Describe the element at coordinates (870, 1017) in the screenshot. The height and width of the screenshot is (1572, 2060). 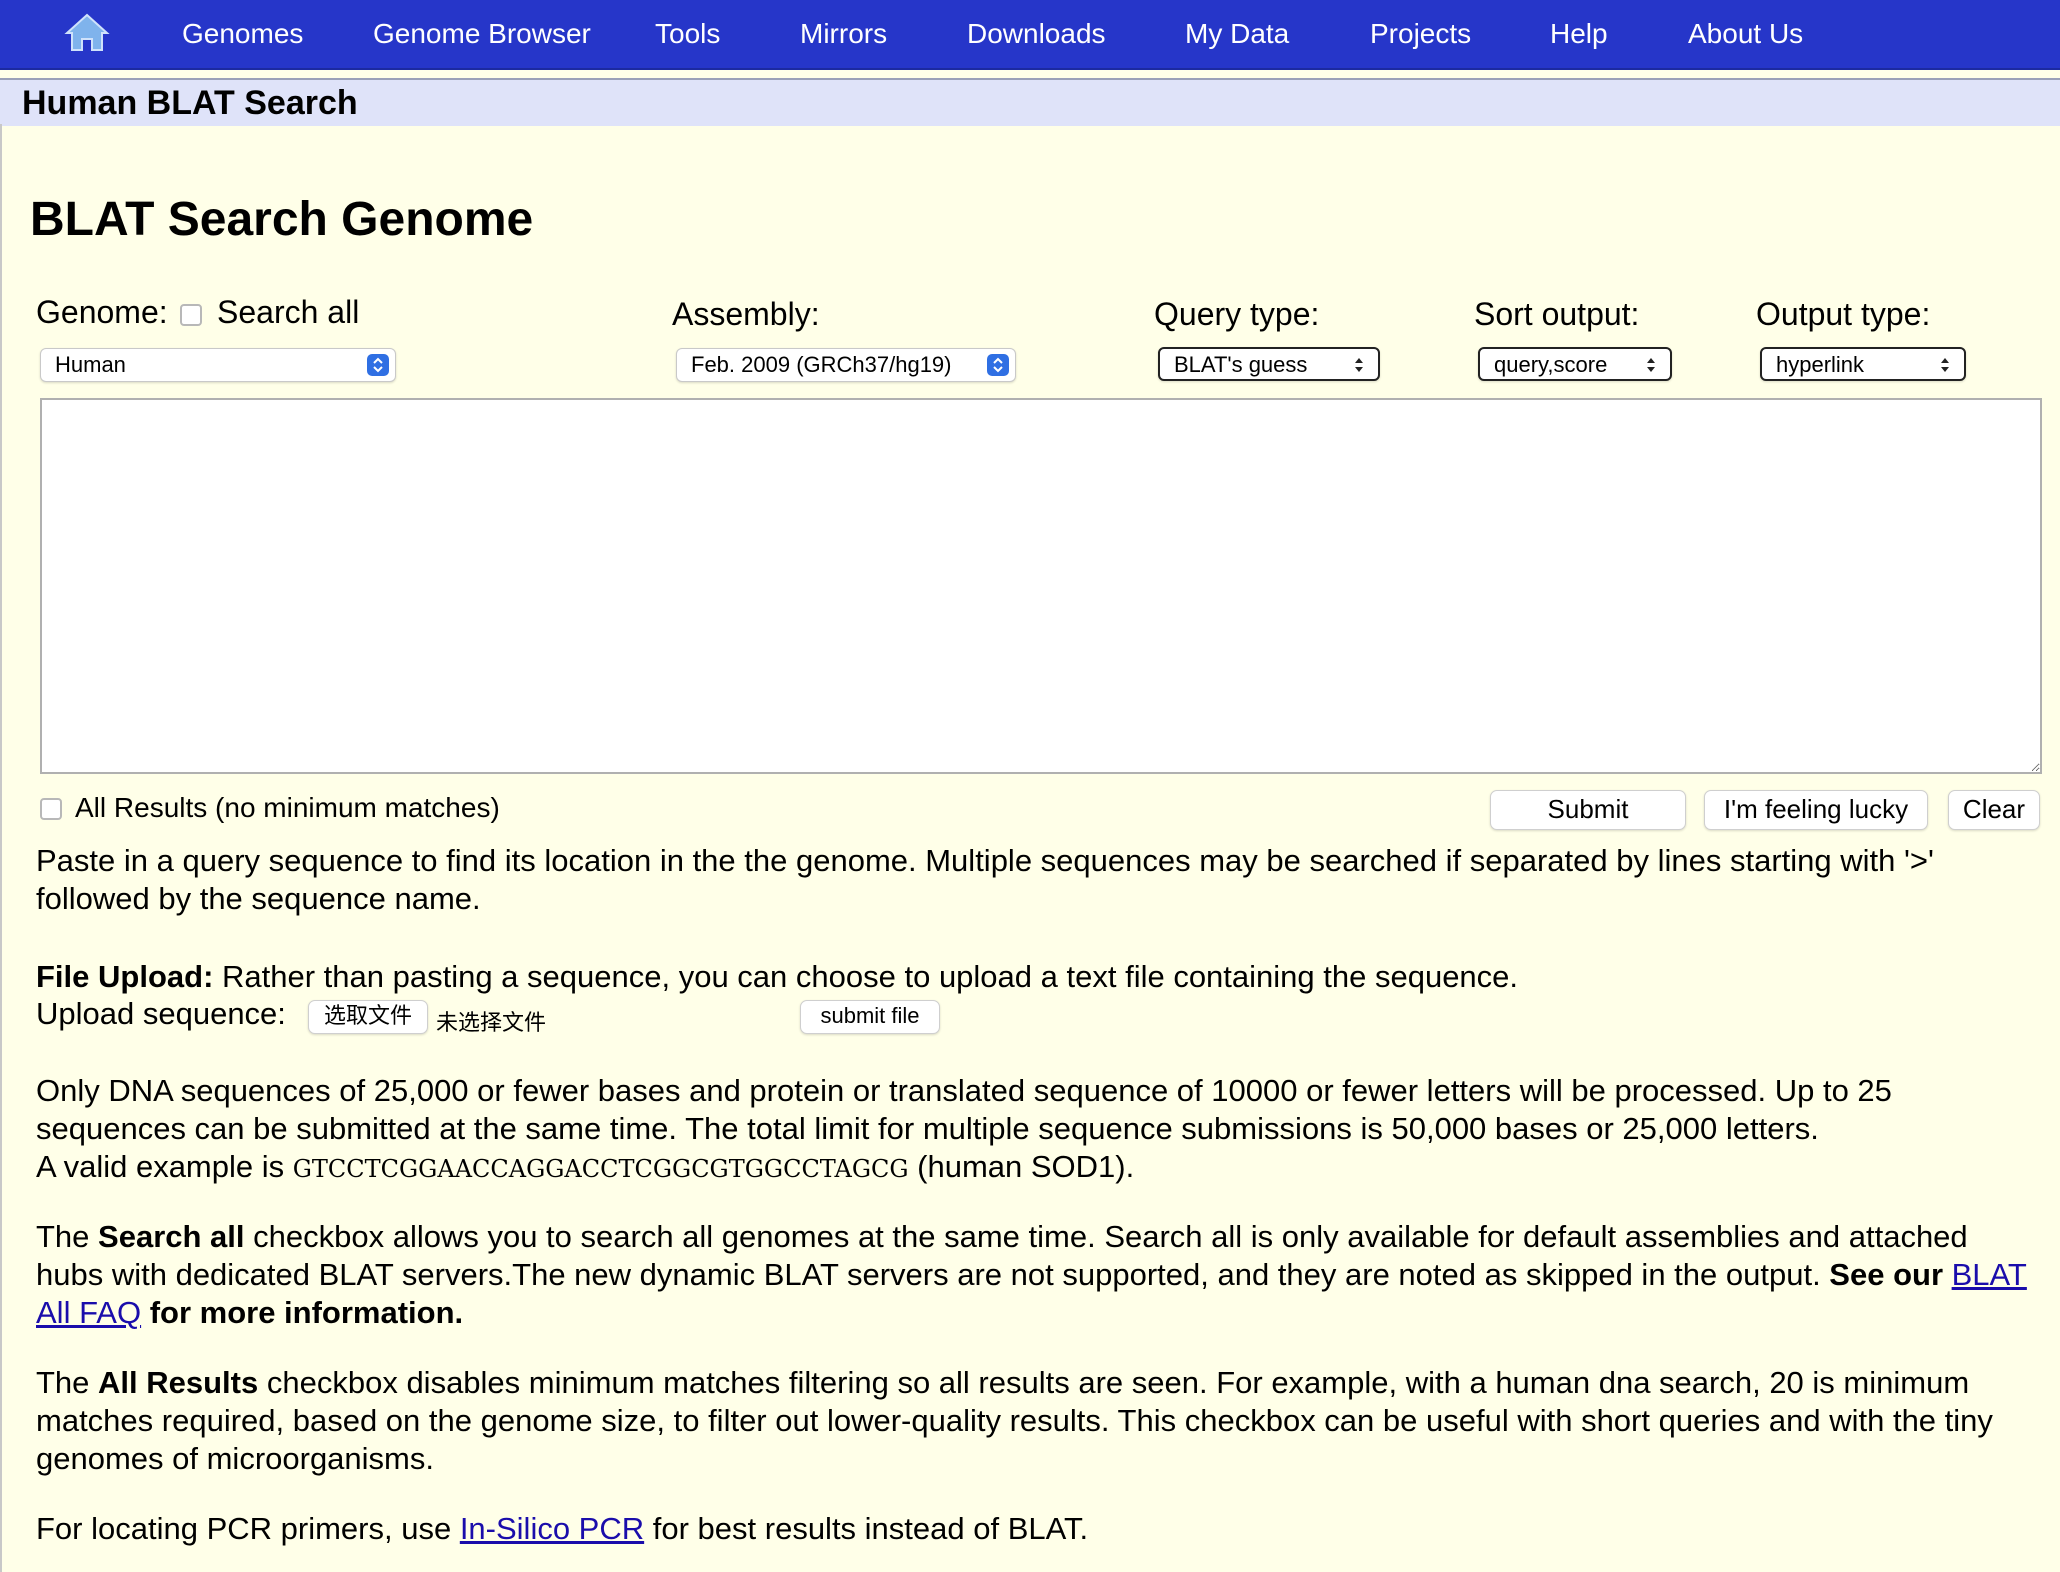
I see `submit-file-button: submit file` at that location.